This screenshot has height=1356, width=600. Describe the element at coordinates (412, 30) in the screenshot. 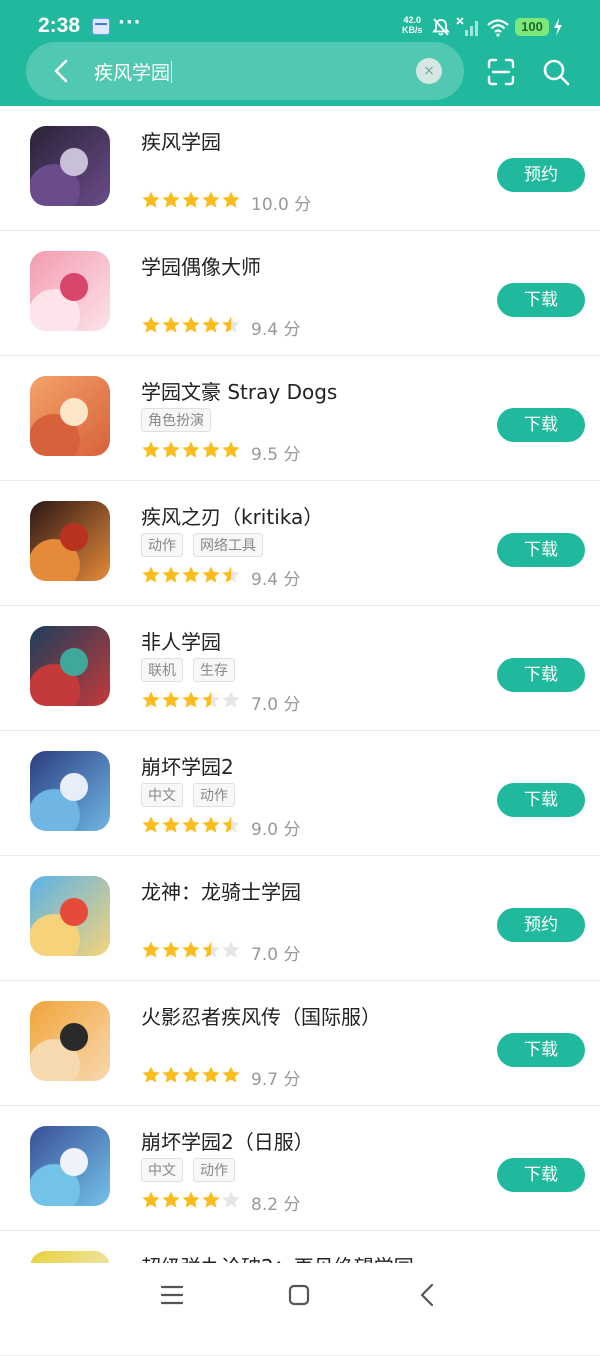

I see `net-speed-unit: KB/s` at that location.